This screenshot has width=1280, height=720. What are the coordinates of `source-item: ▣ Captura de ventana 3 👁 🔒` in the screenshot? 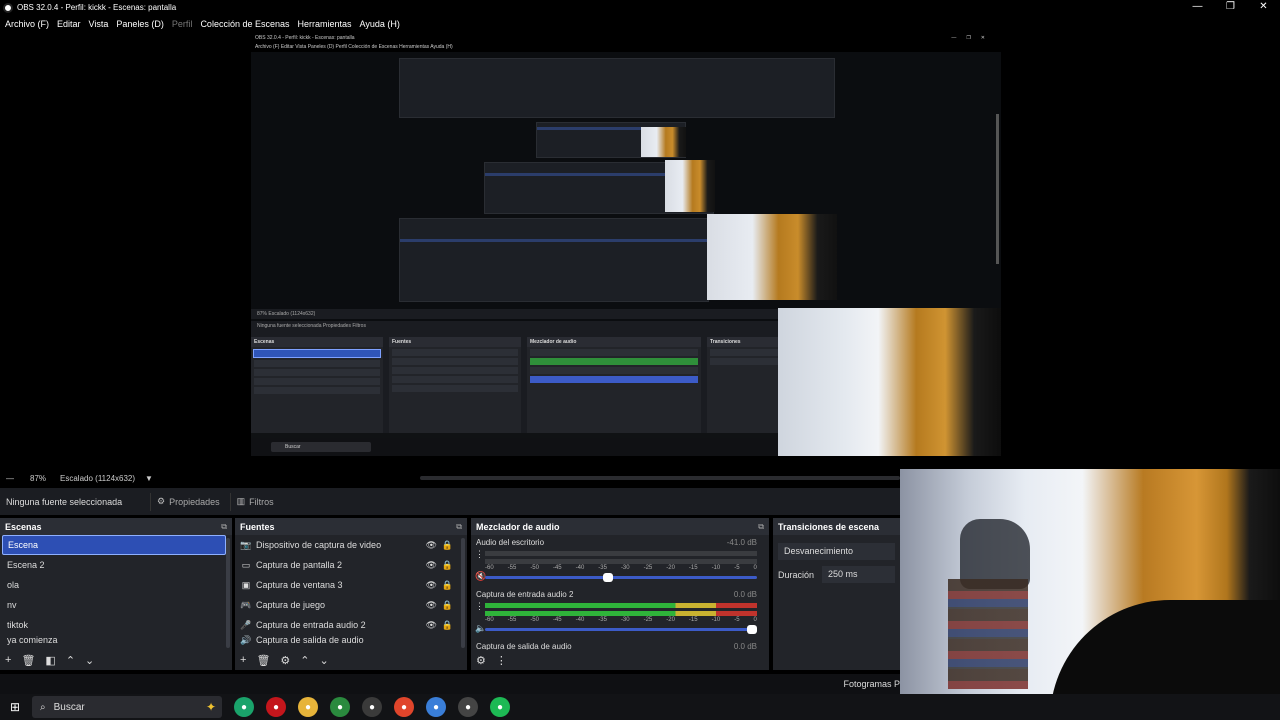 It's located at (351, 585).